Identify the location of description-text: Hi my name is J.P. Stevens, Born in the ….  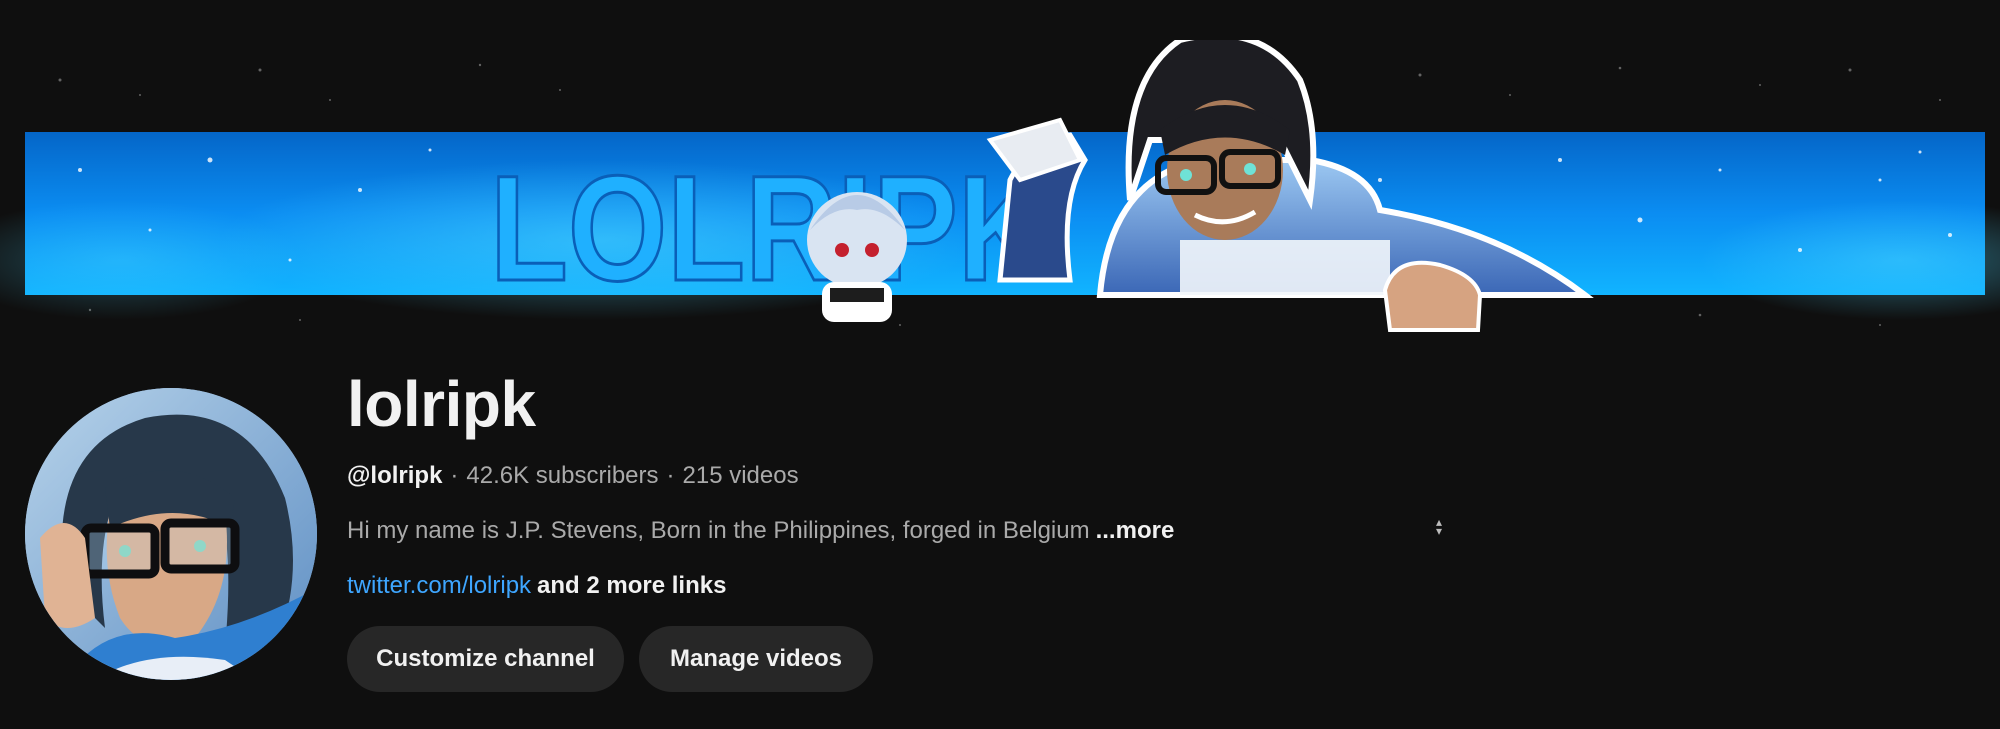
(718, 530).